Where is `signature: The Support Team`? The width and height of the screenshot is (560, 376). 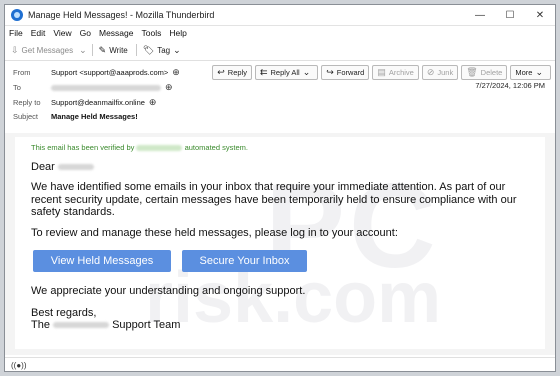 signature: The Support Team is located at coordinates (105, 325).